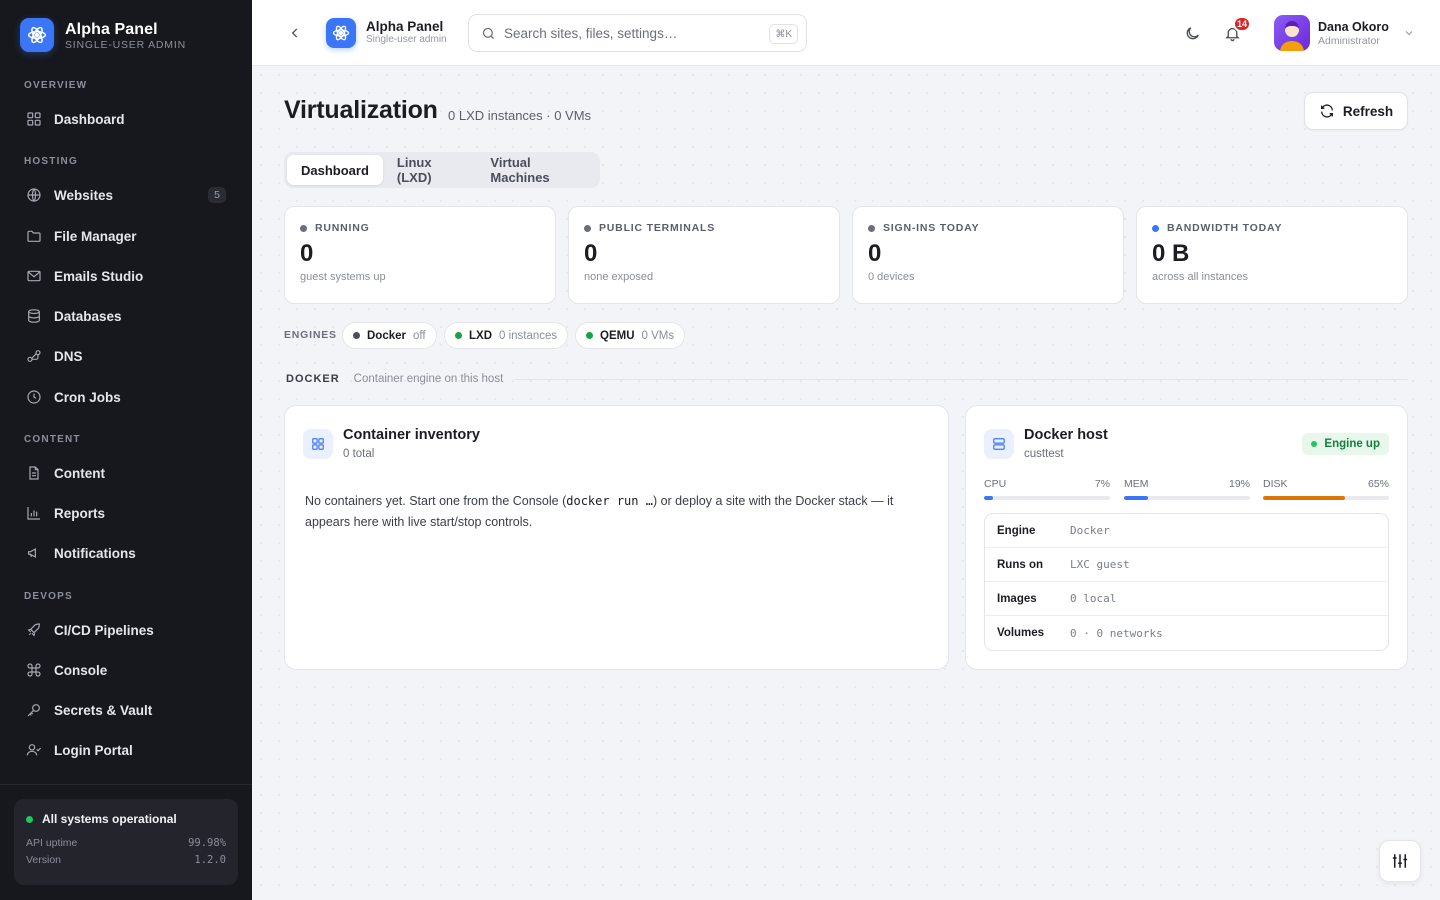  I want to click on user-check-icon, so click(34, 750).